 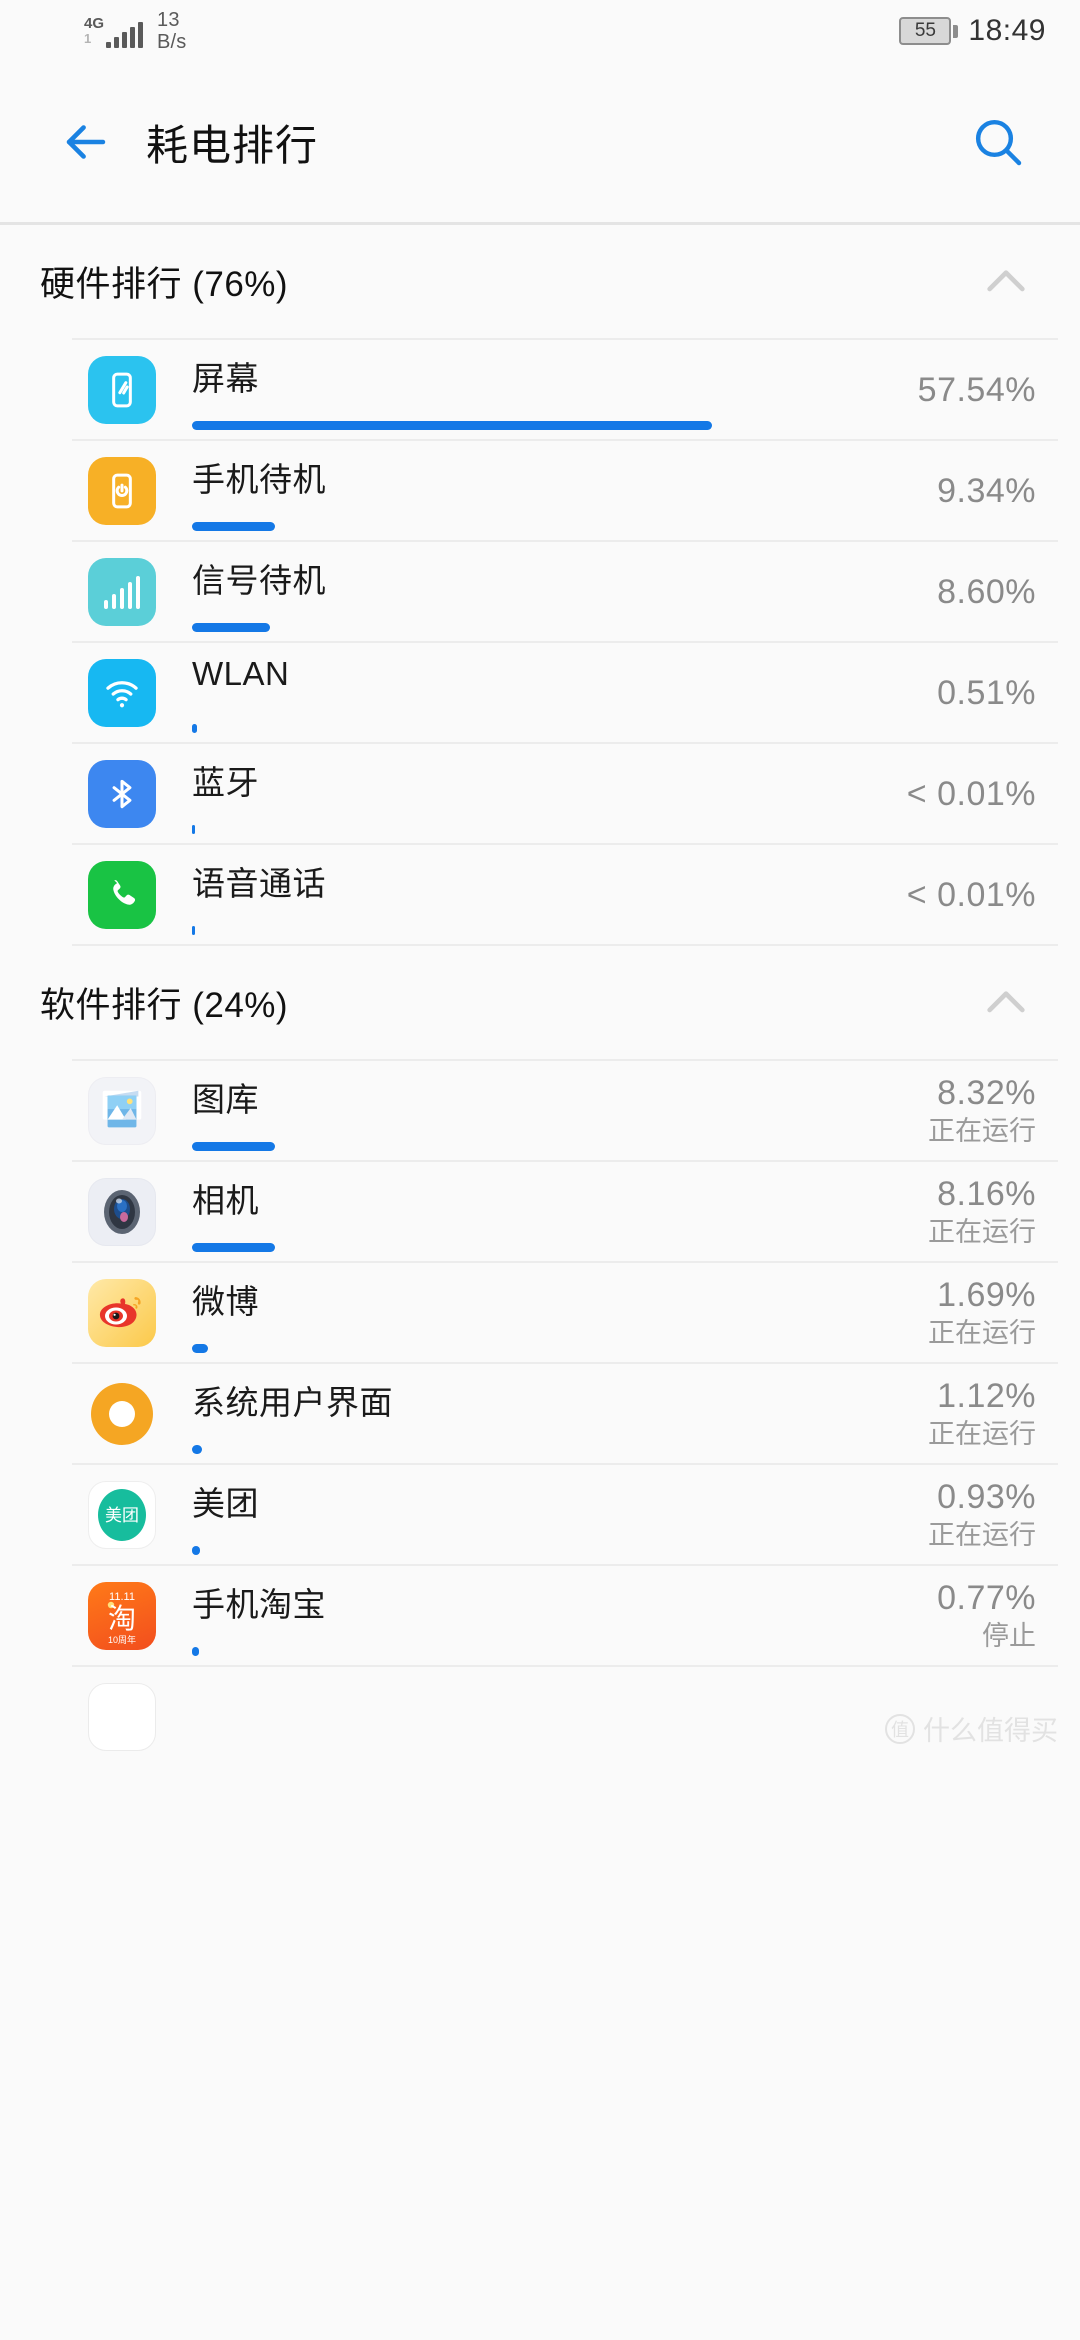 I want to click on taobao-glyph-icon: 11.11 淘 10周年, so click(x=121, y=1618).